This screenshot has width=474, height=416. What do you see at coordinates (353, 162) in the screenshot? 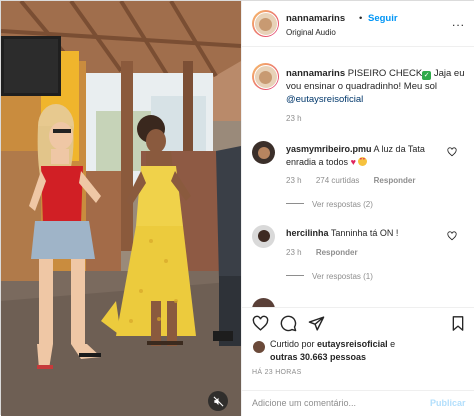
I see `heart-emoji-icon: ♥` at bounding box center [353, 162].